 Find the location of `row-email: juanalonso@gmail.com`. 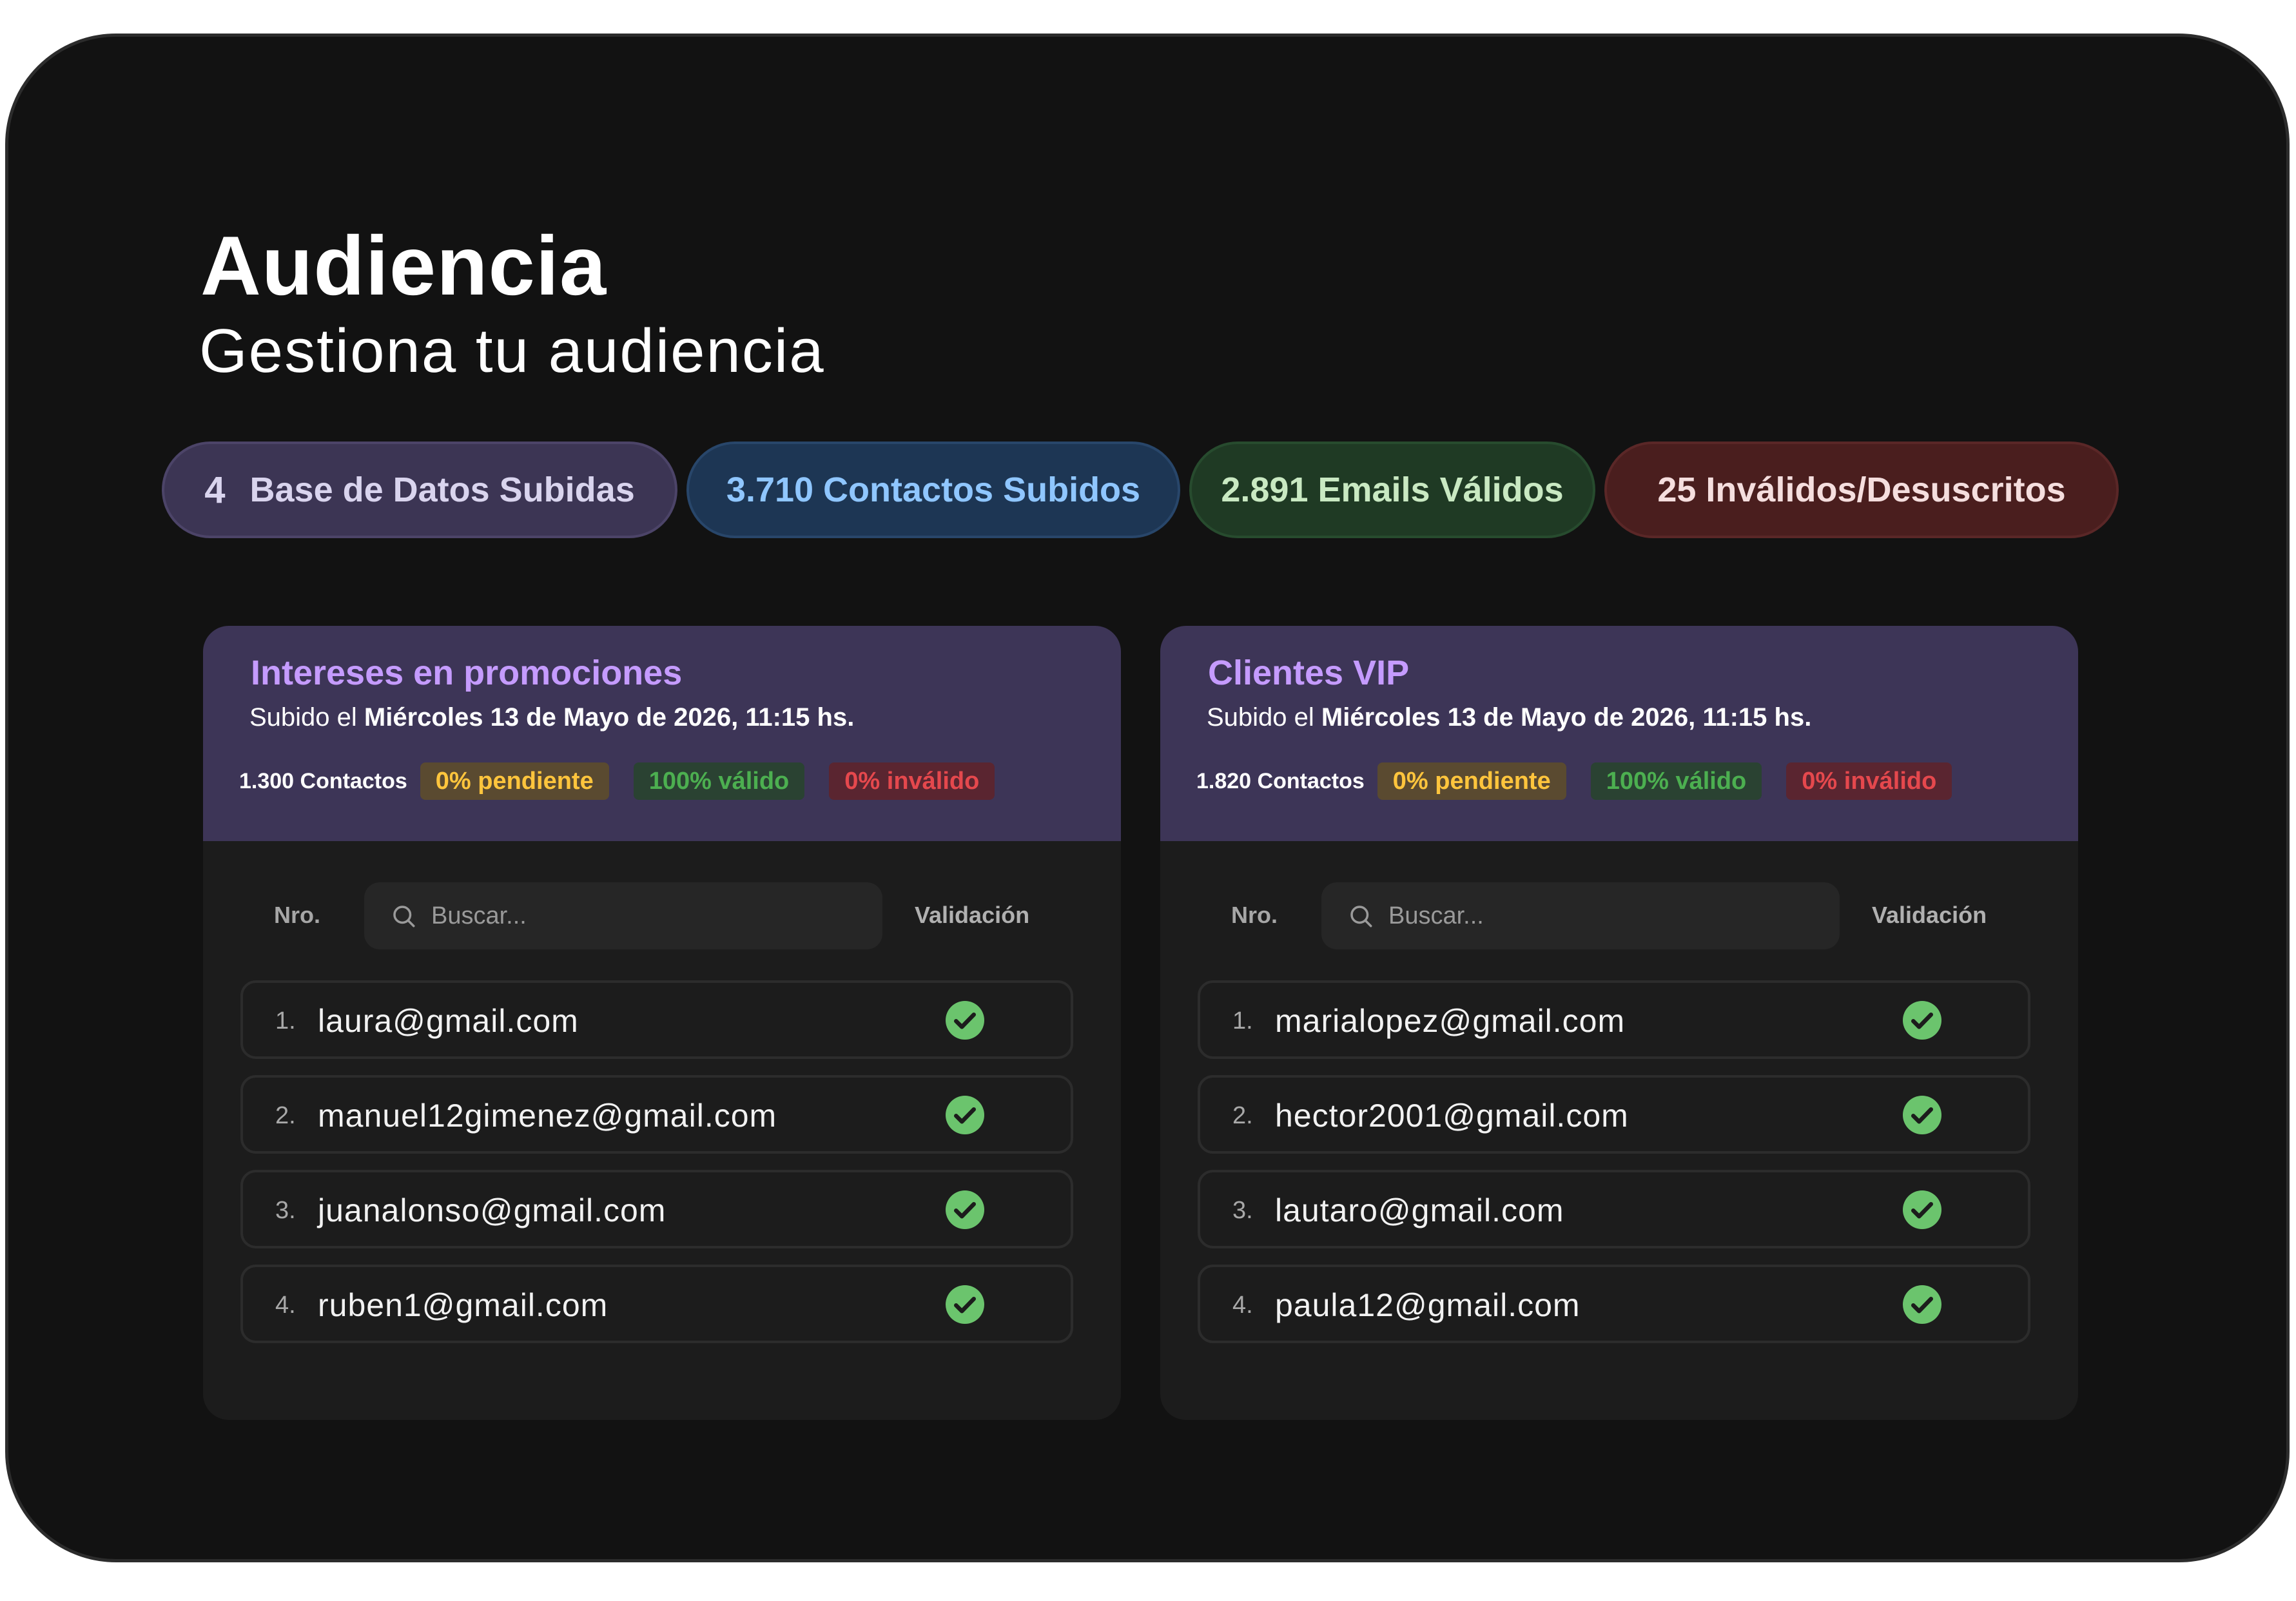

row-email: juanalonso@gmail.com is located at coordinates (492, 1210).